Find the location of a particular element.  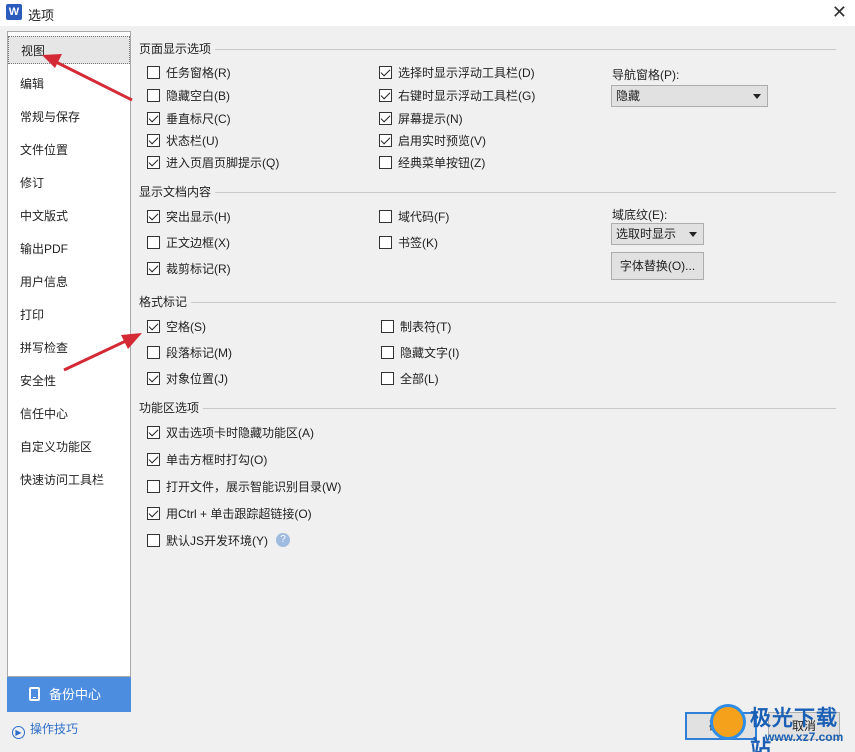

checkbox-ctrl-click-hyperlink: 用Ctrl + 单击跟踪超链接(O) is located at coordinates (229, 514).